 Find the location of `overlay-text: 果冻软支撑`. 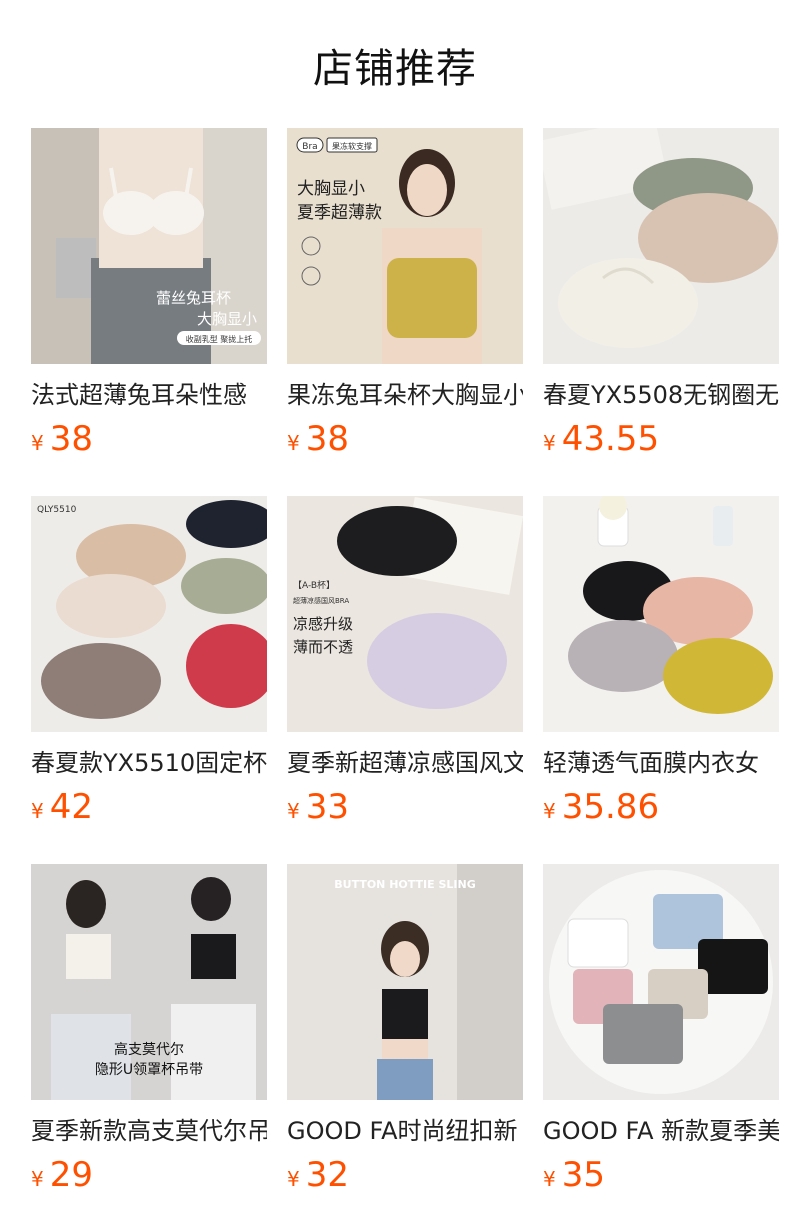

overlay-text: 果冻软支撑 is located at coordinates (352, 146).